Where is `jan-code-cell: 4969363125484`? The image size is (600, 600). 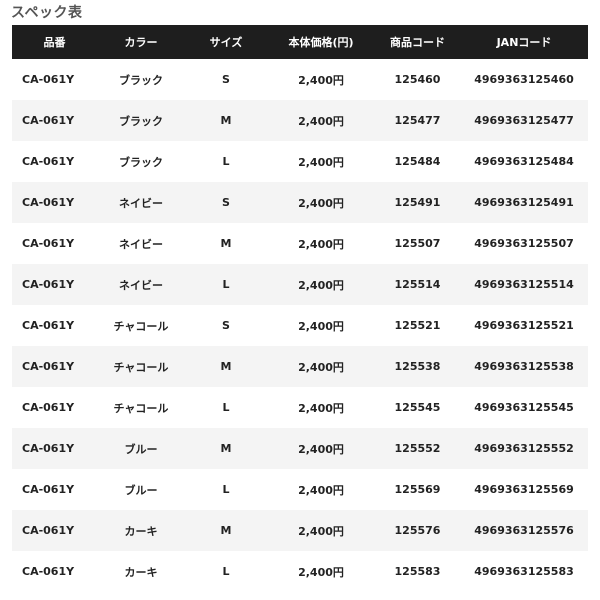
jan-code-cell: 4969363125484 is located at coordinates (524, 161).